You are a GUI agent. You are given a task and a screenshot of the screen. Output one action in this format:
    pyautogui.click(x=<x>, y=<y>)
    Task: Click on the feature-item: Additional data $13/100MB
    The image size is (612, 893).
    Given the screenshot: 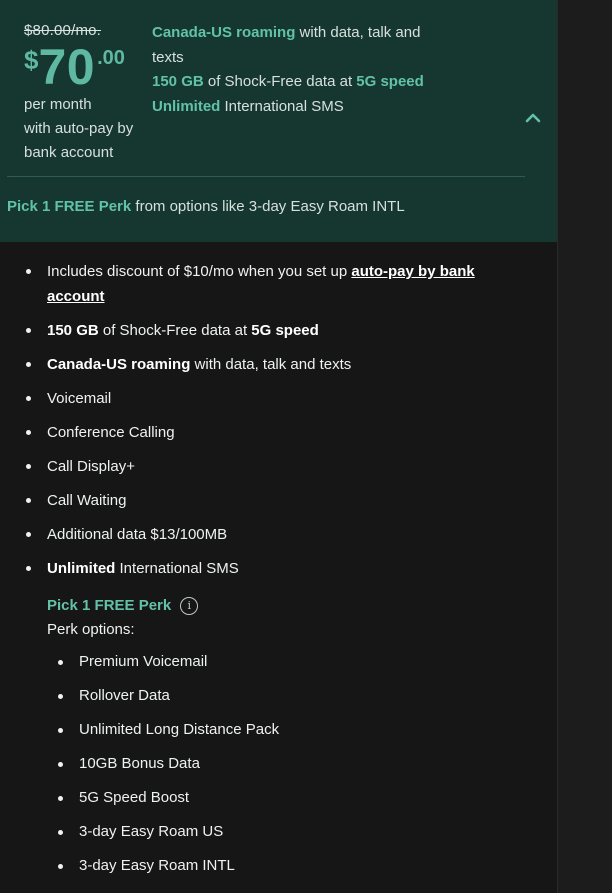 What is the action you would take?
    pyautogui.click(x=271, y=534)
    